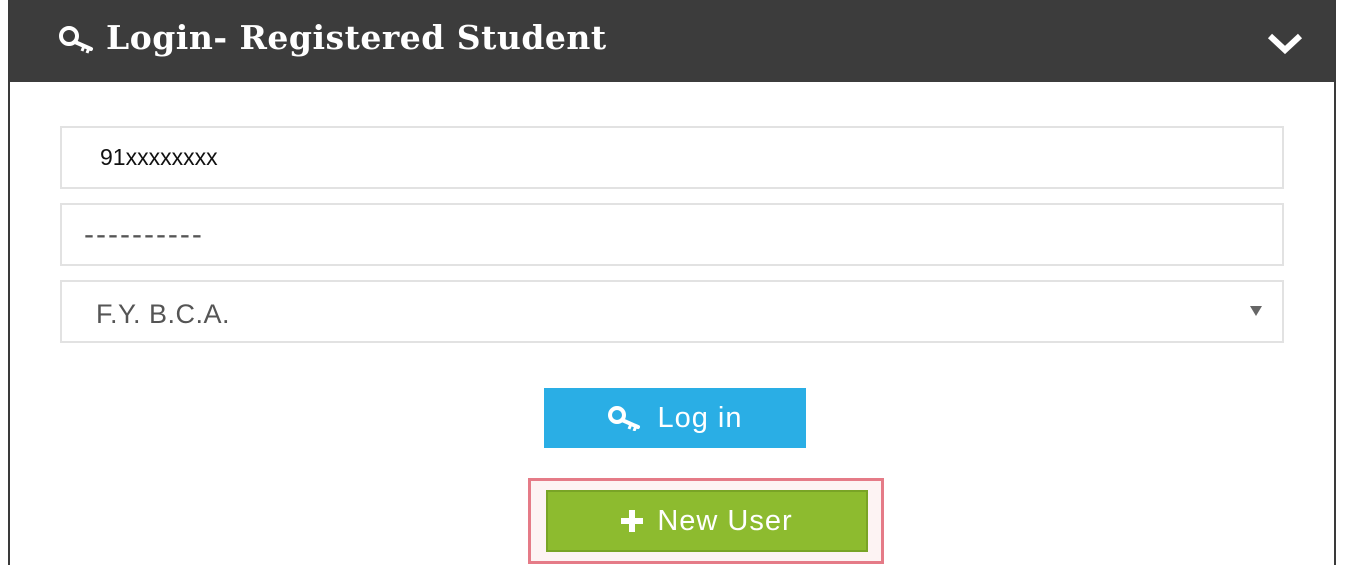 The height and width of the screenshot is (565, 1360). Describe the element at coordinates (725, 520) in the screenshot. I see `new-user-button-label: New User` at that location.